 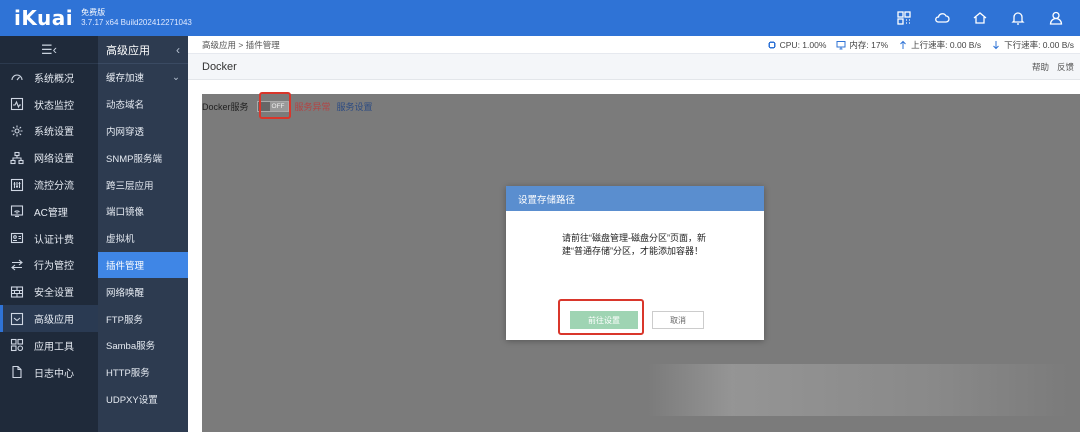 I want to click on sub-sidebar-item: FTP服务, so click(x=143, y=318).